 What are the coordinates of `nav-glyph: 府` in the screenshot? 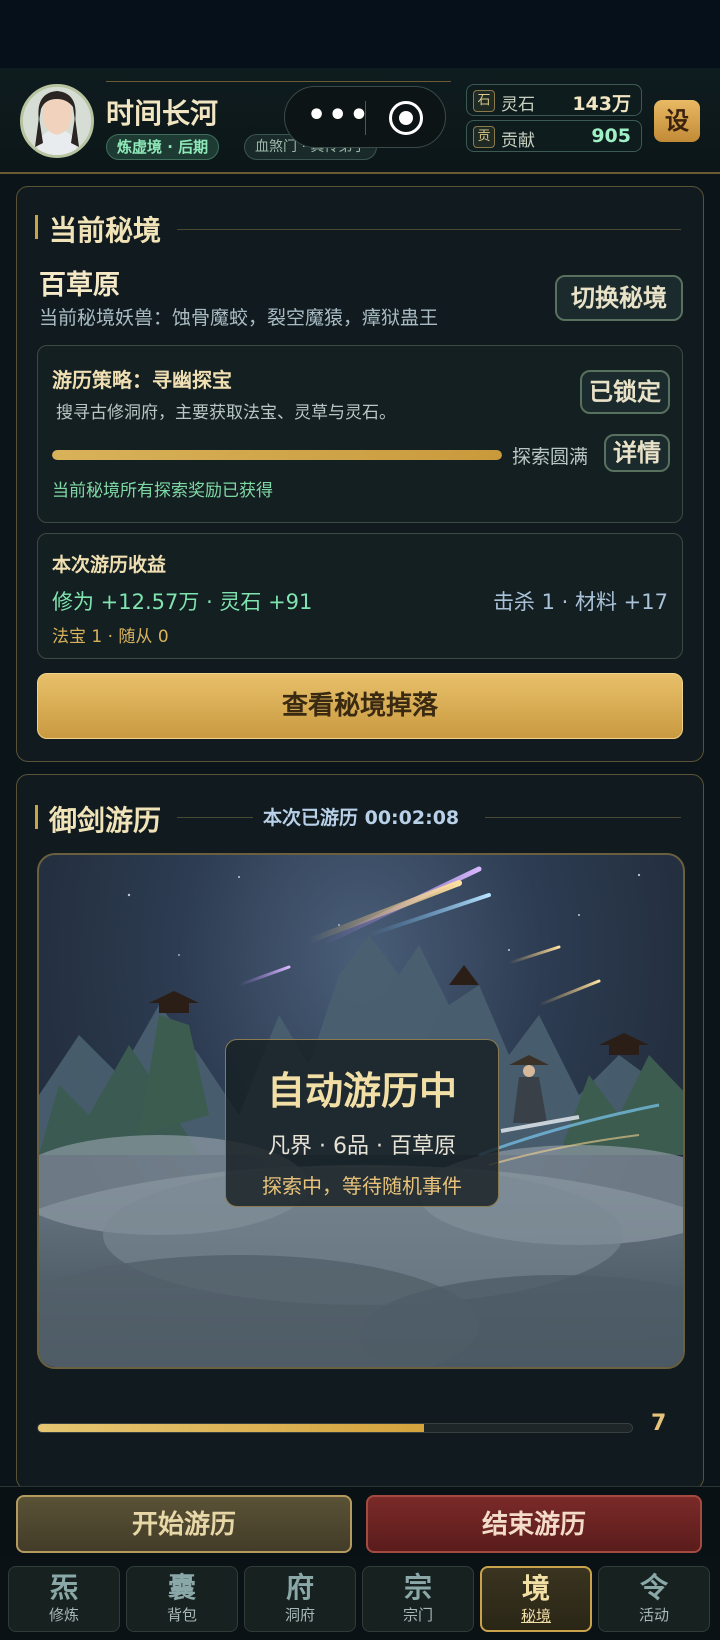 It's located at (299, 1587).